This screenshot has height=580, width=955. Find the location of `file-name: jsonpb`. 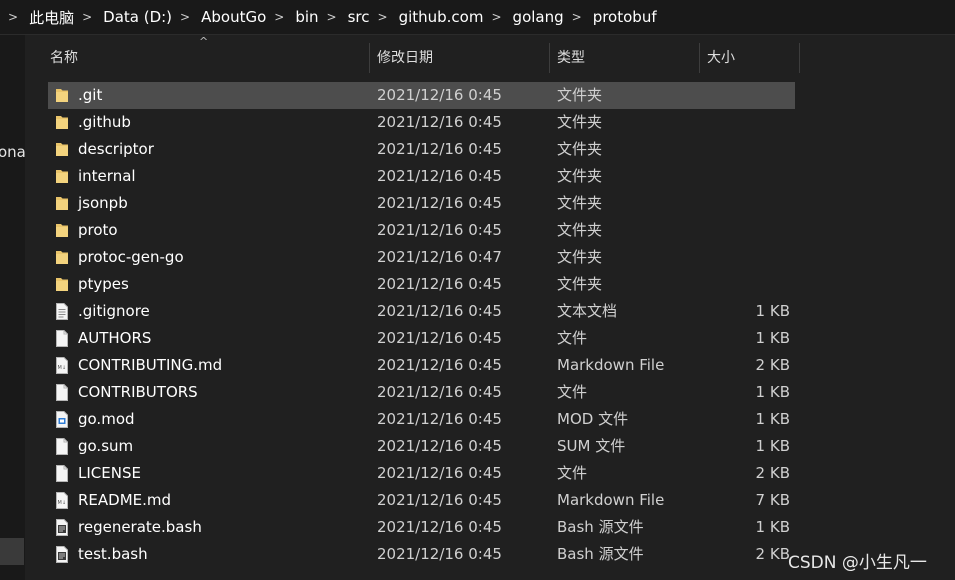

file-name: jsonpb is located at coordinates (103, 203).